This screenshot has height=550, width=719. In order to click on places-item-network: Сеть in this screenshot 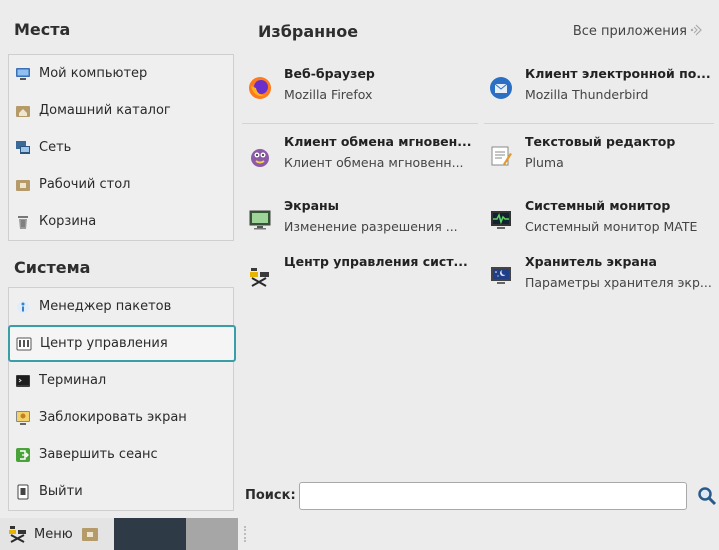, I will do `click(121, 147)`.